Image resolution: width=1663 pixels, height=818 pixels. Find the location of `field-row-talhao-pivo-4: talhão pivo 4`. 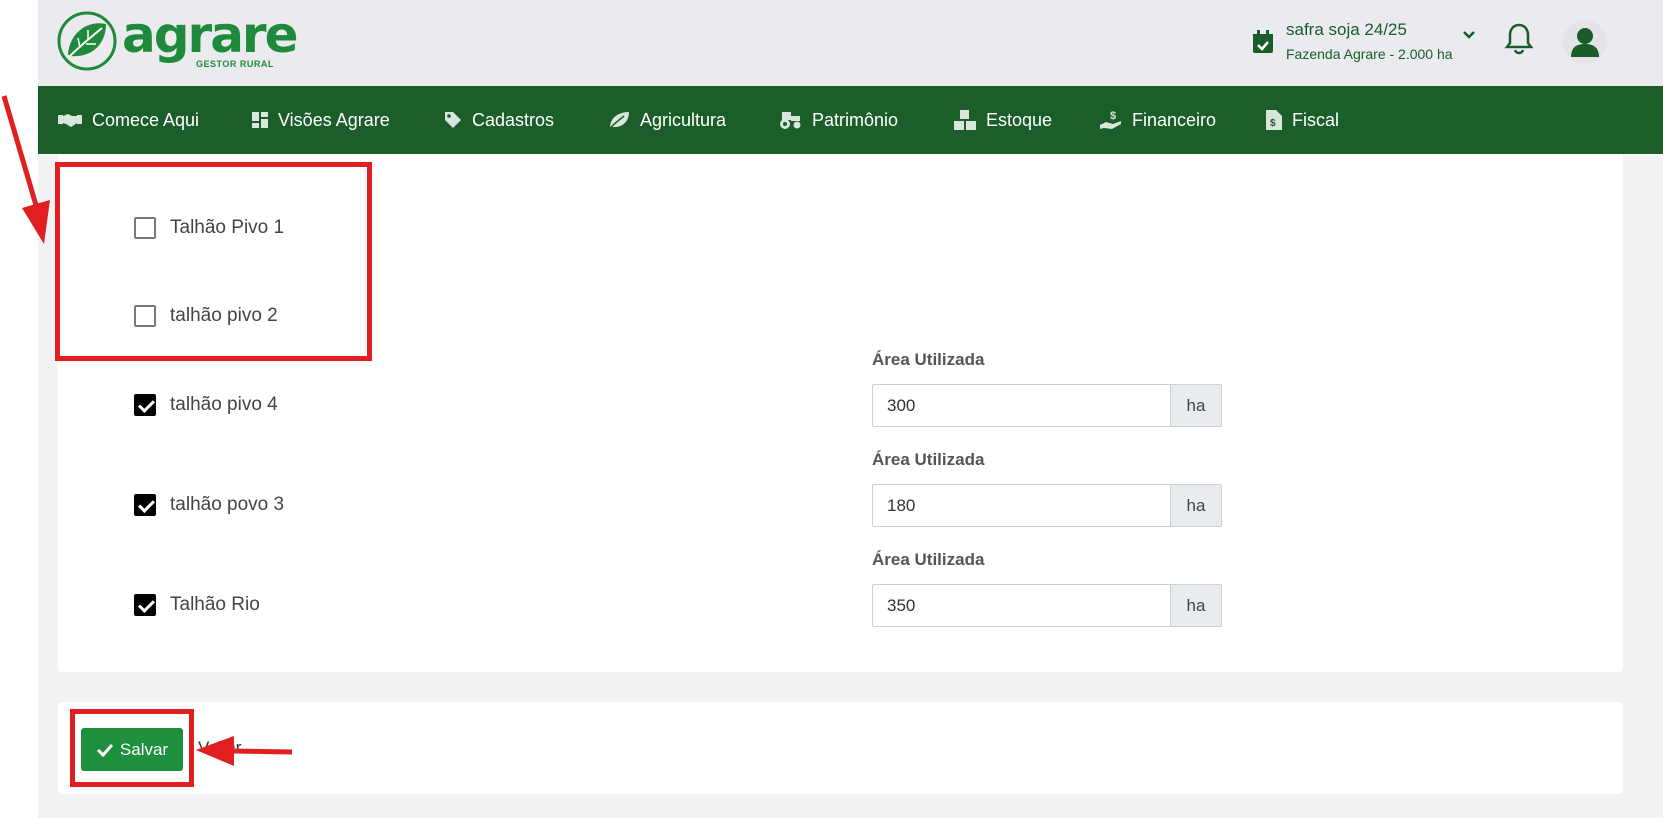

field-row-talhao-pivo-4: talhão pivo 4 is located at coordinates (206, 405).